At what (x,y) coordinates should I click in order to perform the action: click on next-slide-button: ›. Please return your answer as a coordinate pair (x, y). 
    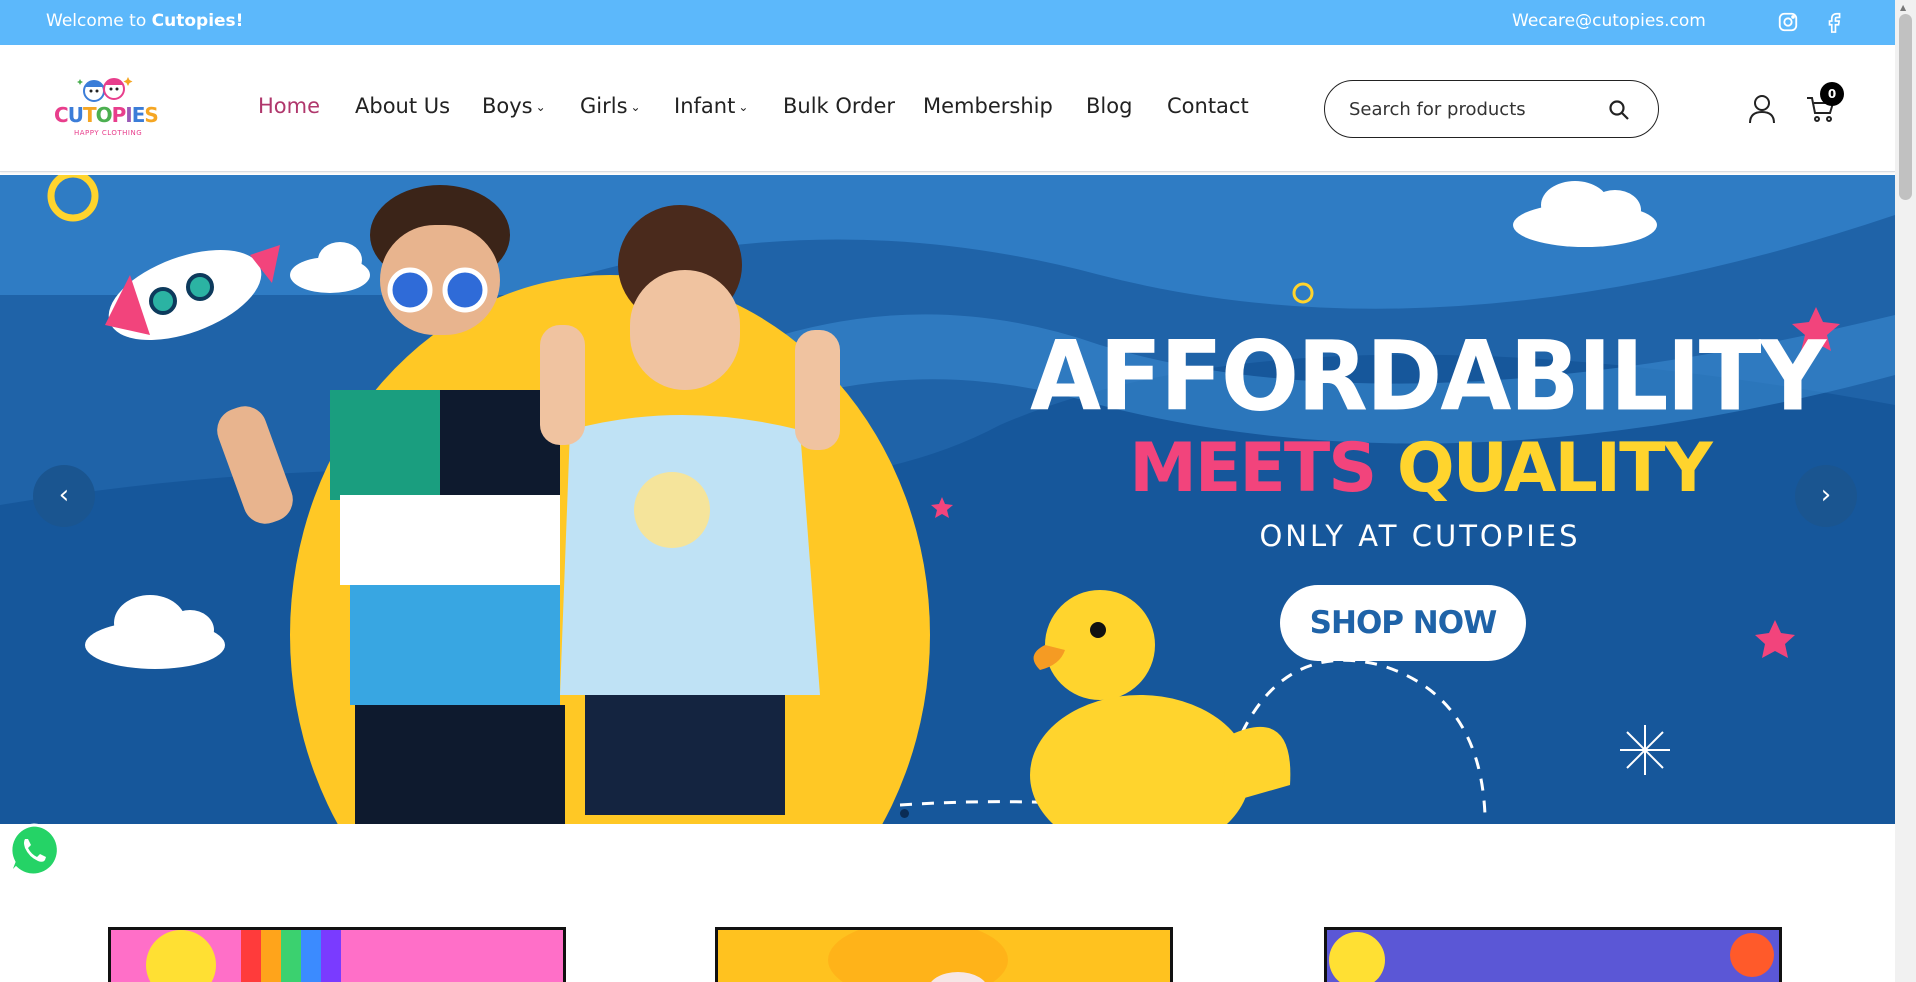
    Looking at the image, I should click on (1826, 496).